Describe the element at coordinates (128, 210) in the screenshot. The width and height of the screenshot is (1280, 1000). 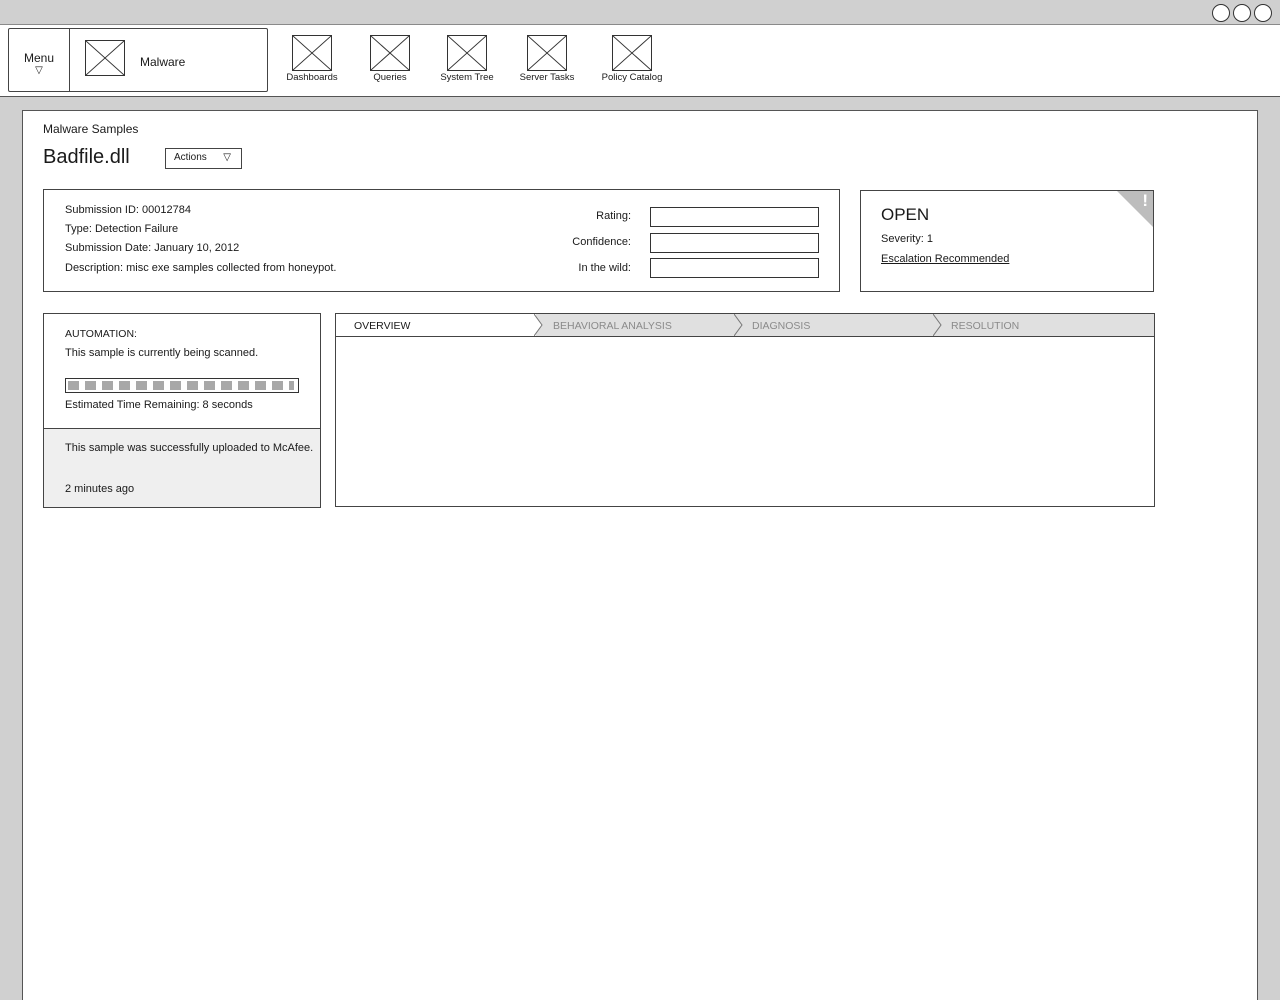
I see `submission-id: Submission ID: 00012784` at that location.